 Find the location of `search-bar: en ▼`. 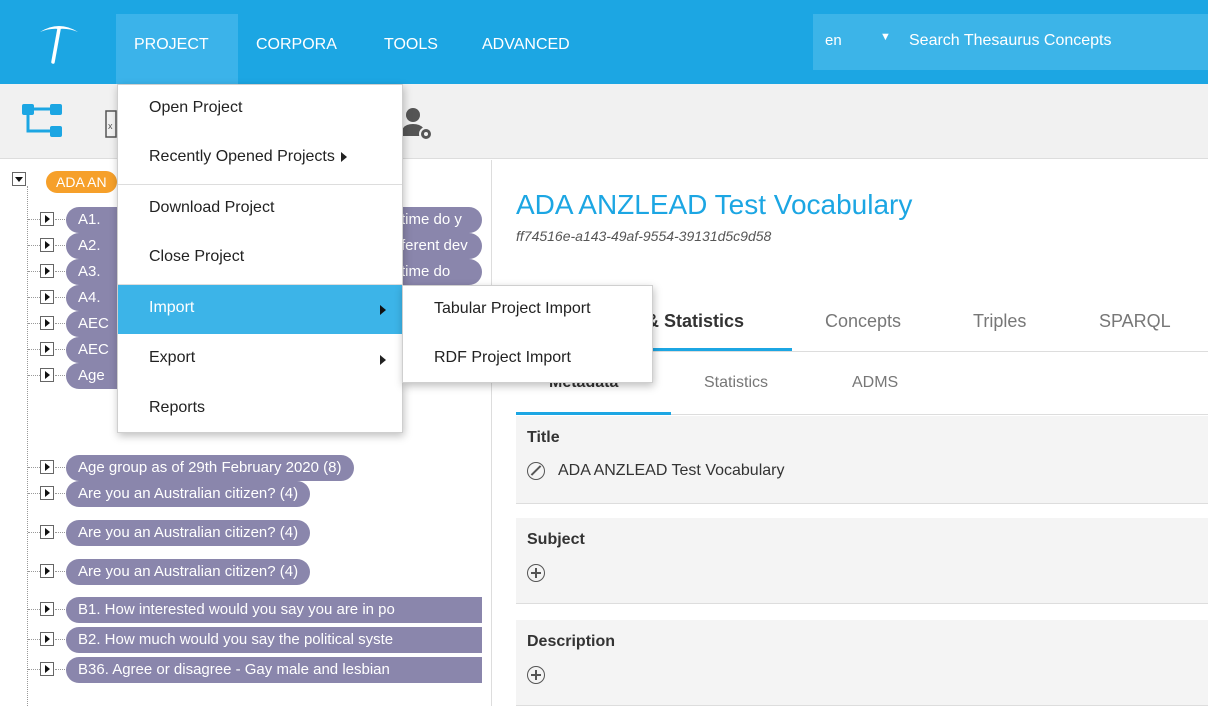

search-bar: en ▼ is located at coordinates (1010, 42).